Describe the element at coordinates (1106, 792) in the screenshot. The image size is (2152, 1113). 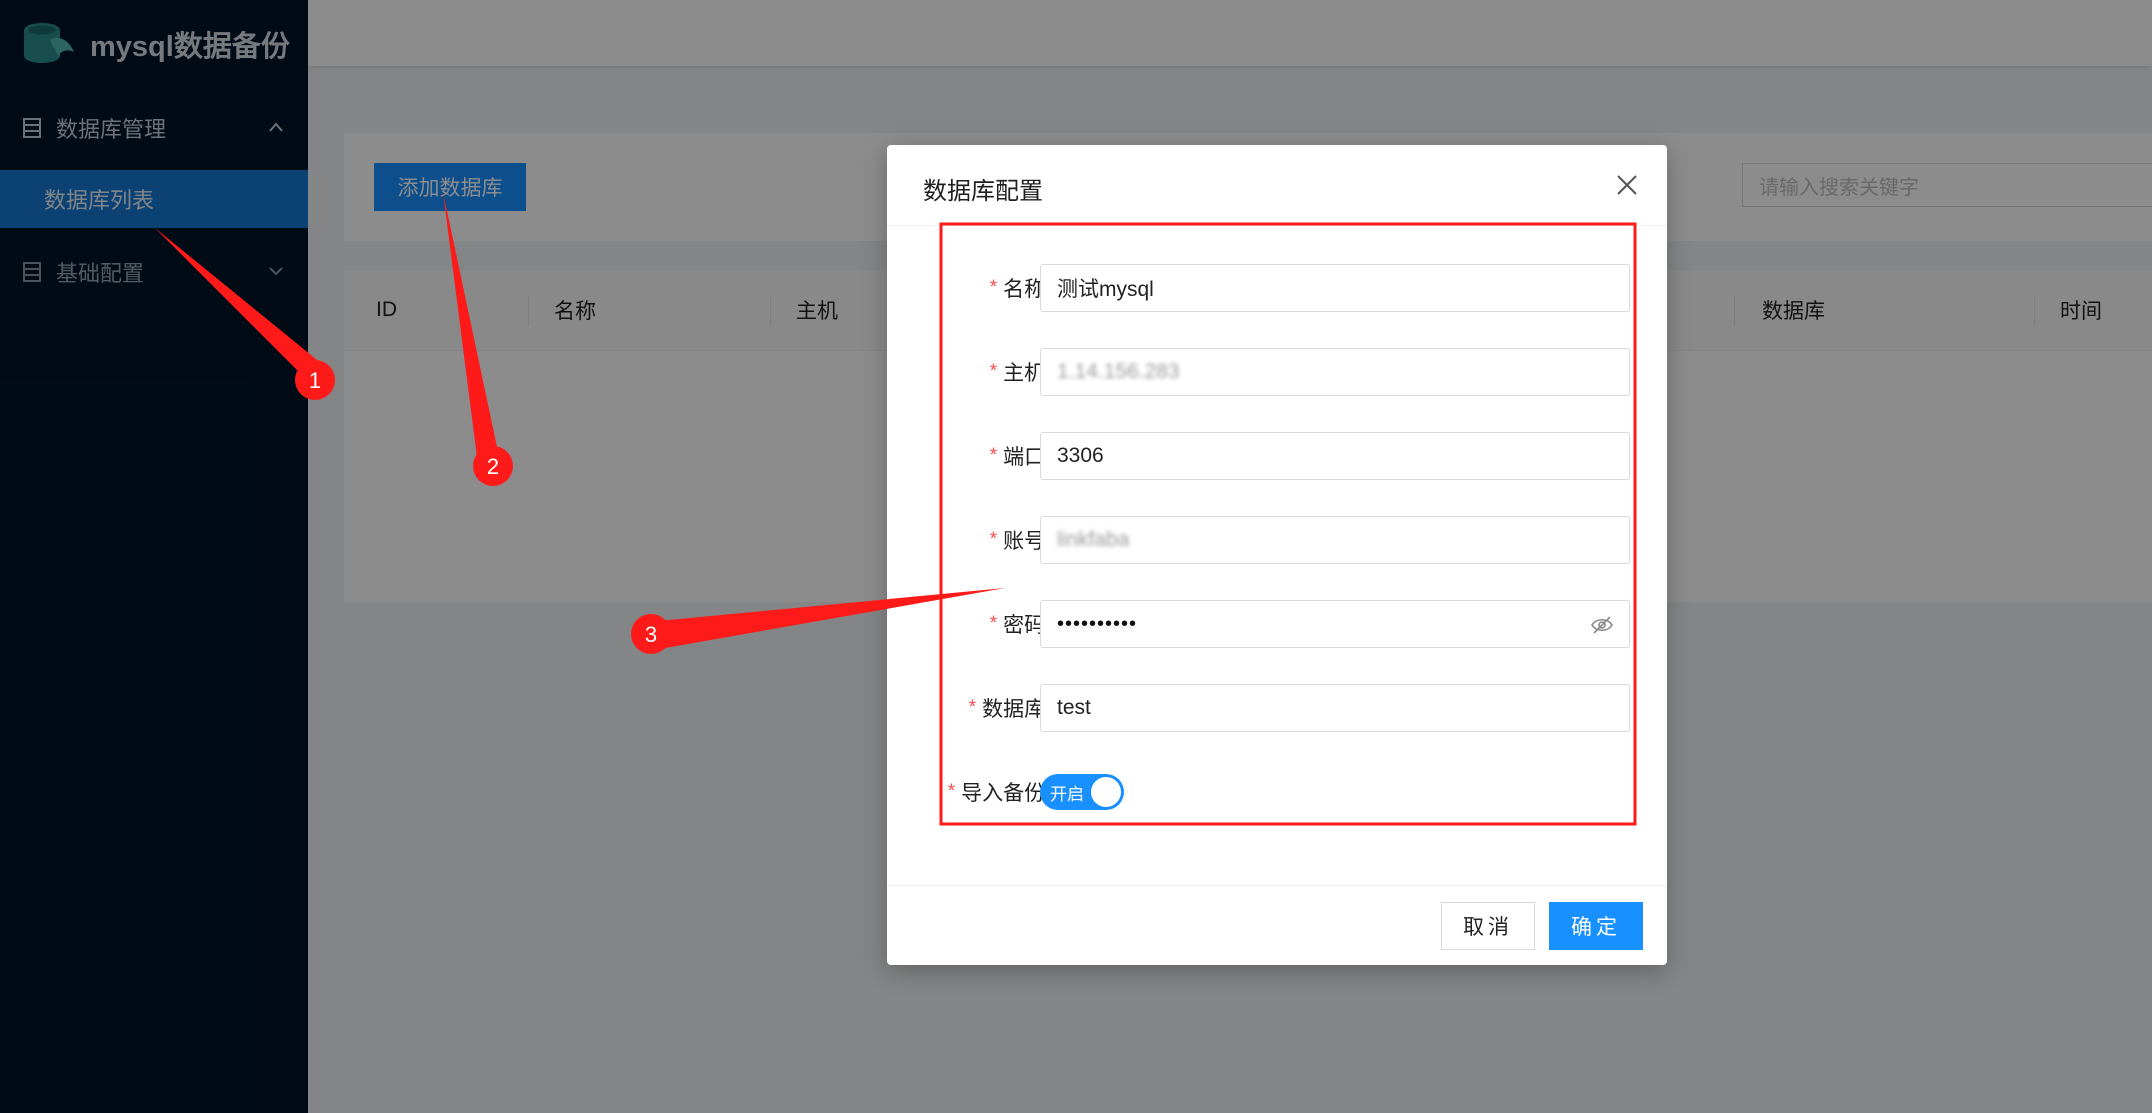
I see `switch-knob` at that location.